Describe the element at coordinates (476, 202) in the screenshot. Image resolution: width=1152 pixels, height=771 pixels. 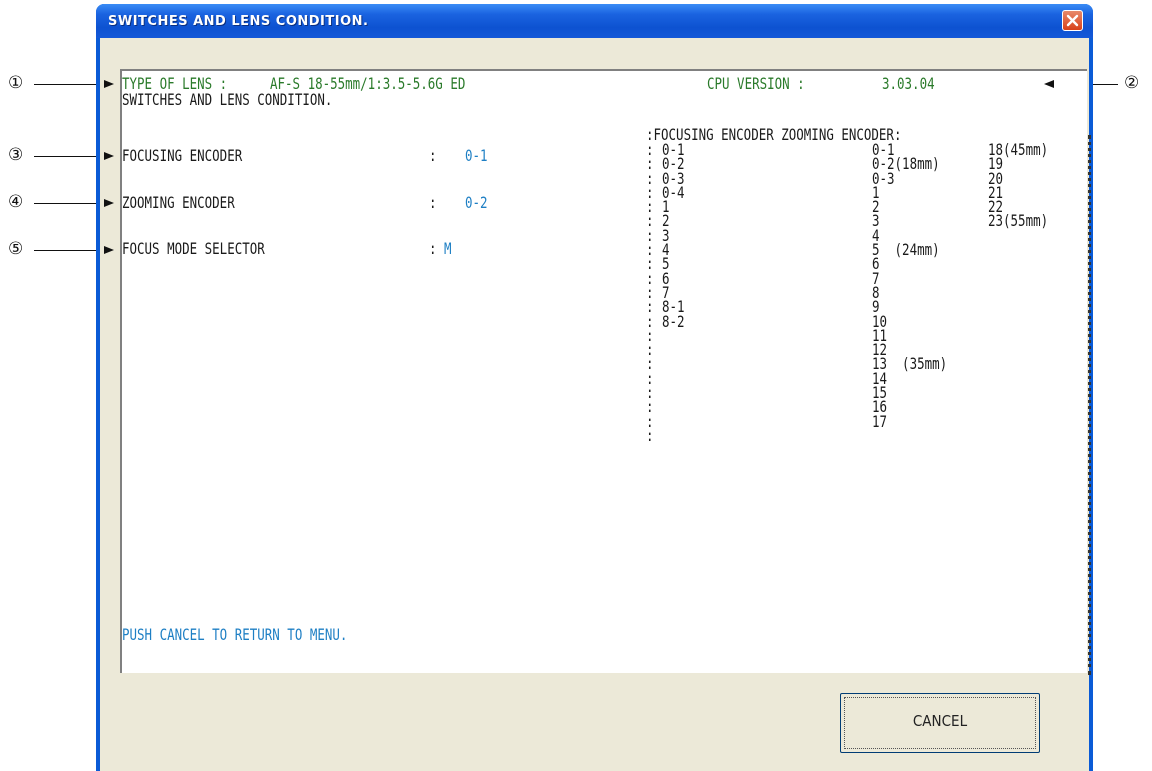
I see `zooming-encoder-value: 0-2` at that location.